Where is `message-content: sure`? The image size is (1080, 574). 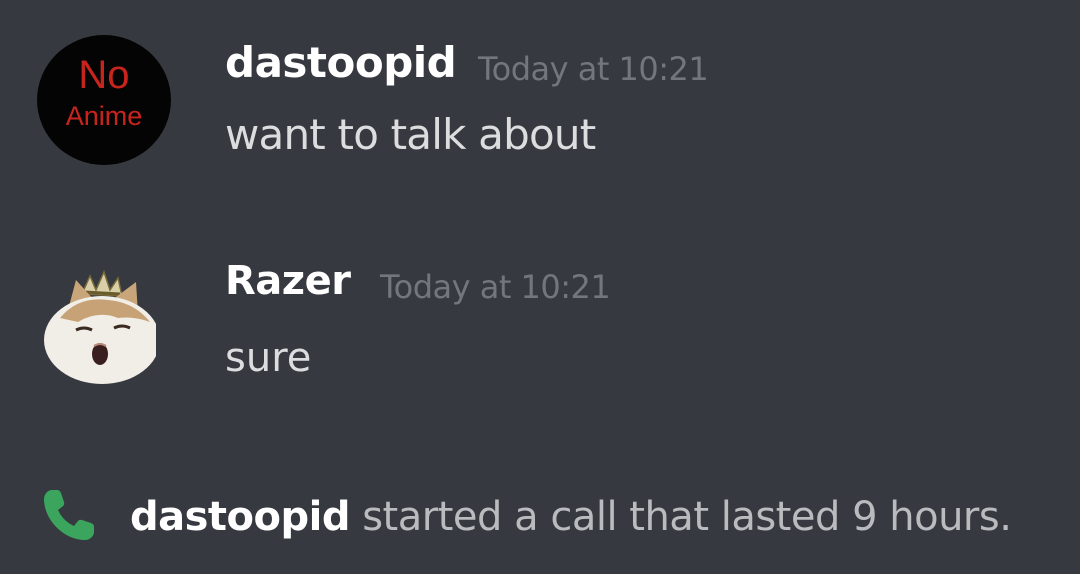
message-content: sure is located at coordinates (268, 358).